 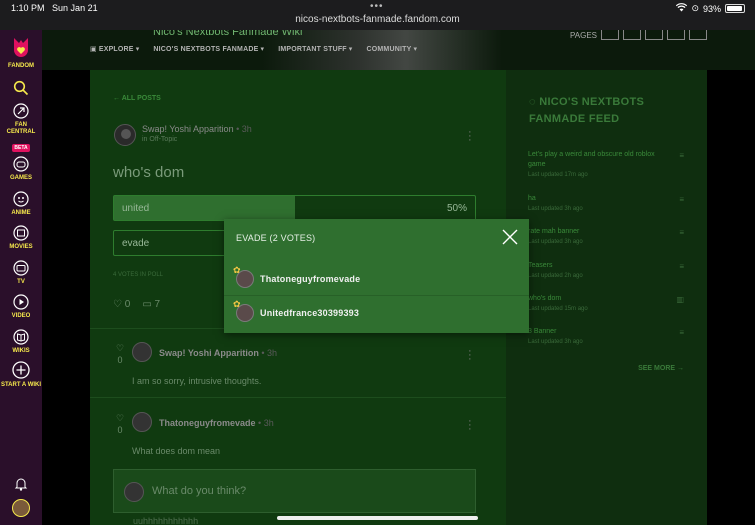 I want to click on feed-item: who's dom Last updated 15m ago ▥, so click(x=613, y=303).